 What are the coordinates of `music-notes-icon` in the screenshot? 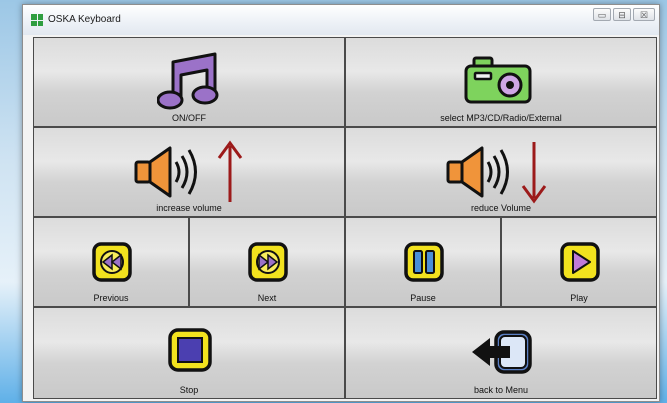 It's located at (188, 81).